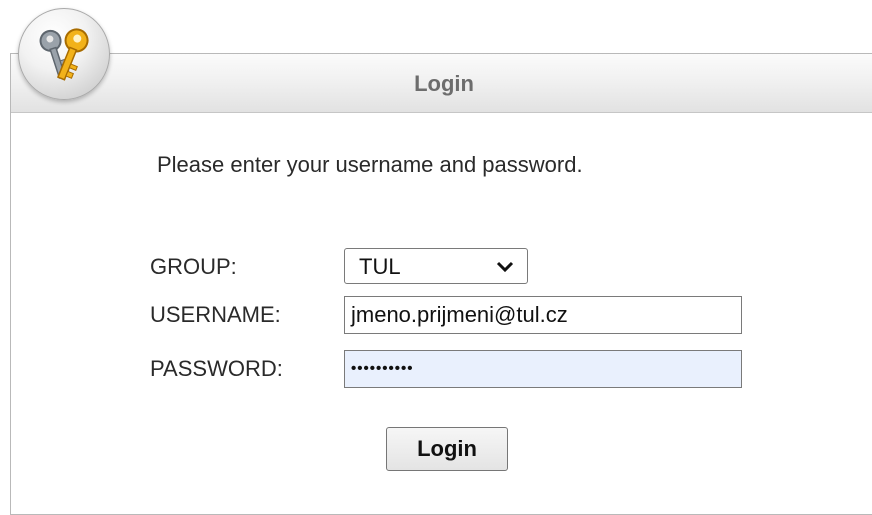 Image resolution: width=872 pixels, height=515 pixels. I want to click on username-input: jmeno.prijmeni@tul.cz, so click(543, 315).